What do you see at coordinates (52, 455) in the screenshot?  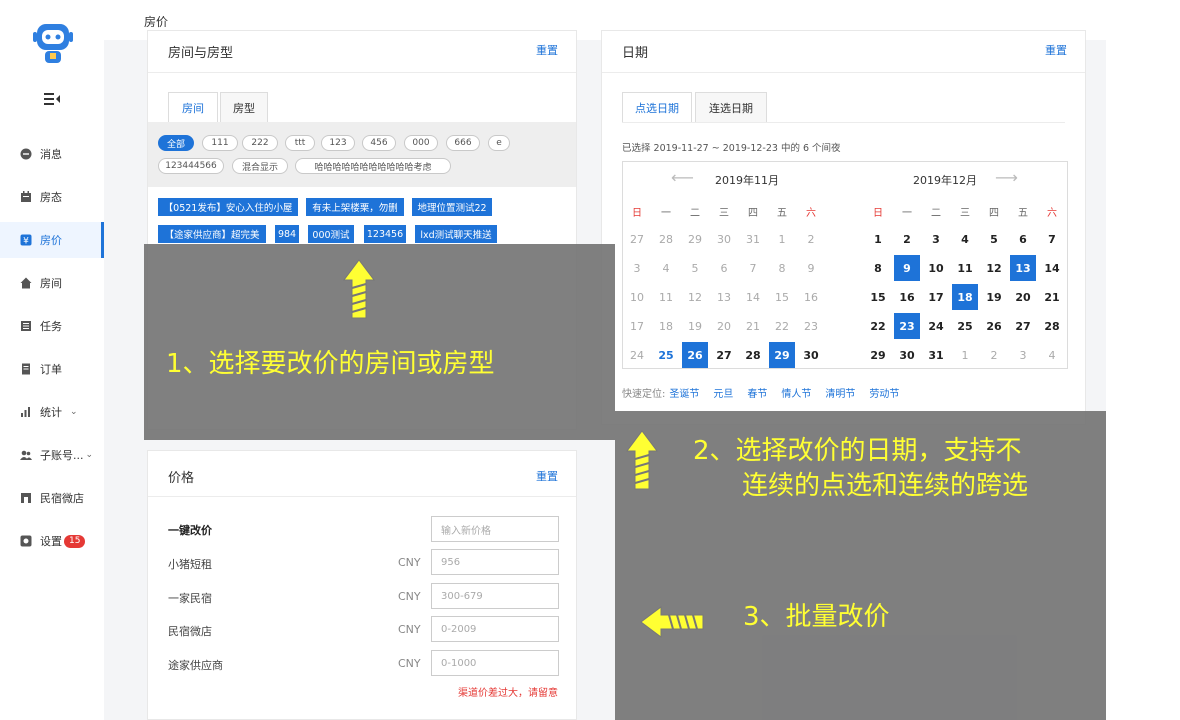 I see `sidebar-item-sub-accounts: 子账号... ⌄` at bounding box center [52, 455].